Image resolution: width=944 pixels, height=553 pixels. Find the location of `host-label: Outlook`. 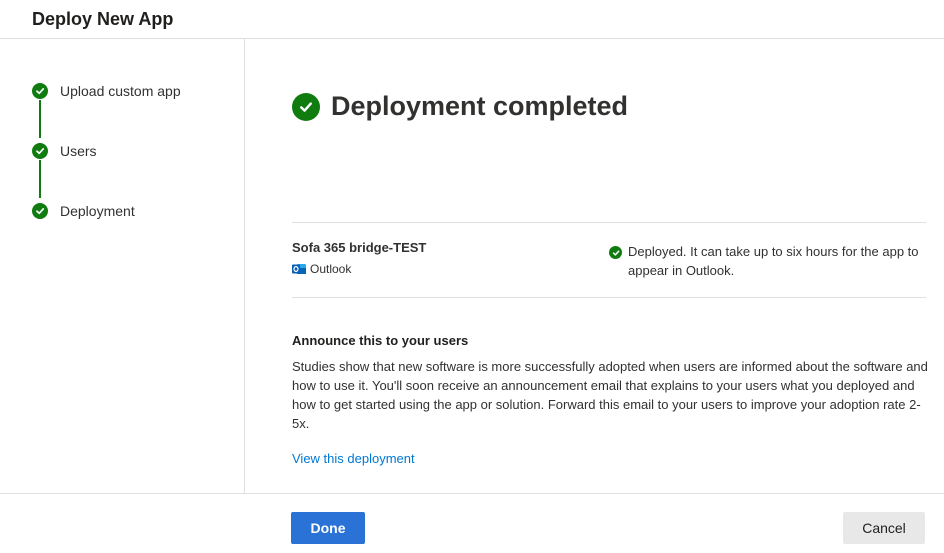

host-label: Outlook is located at coordinates (331, 269).